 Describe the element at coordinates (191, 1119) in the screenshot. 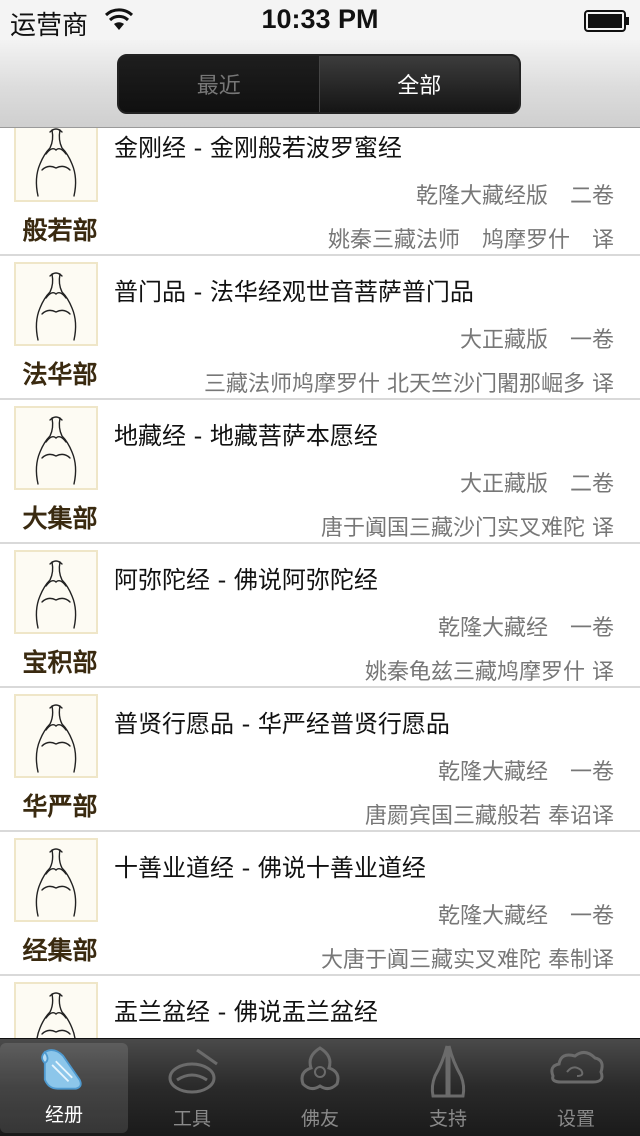

I see `tab-label-tools: 工具` at that location.